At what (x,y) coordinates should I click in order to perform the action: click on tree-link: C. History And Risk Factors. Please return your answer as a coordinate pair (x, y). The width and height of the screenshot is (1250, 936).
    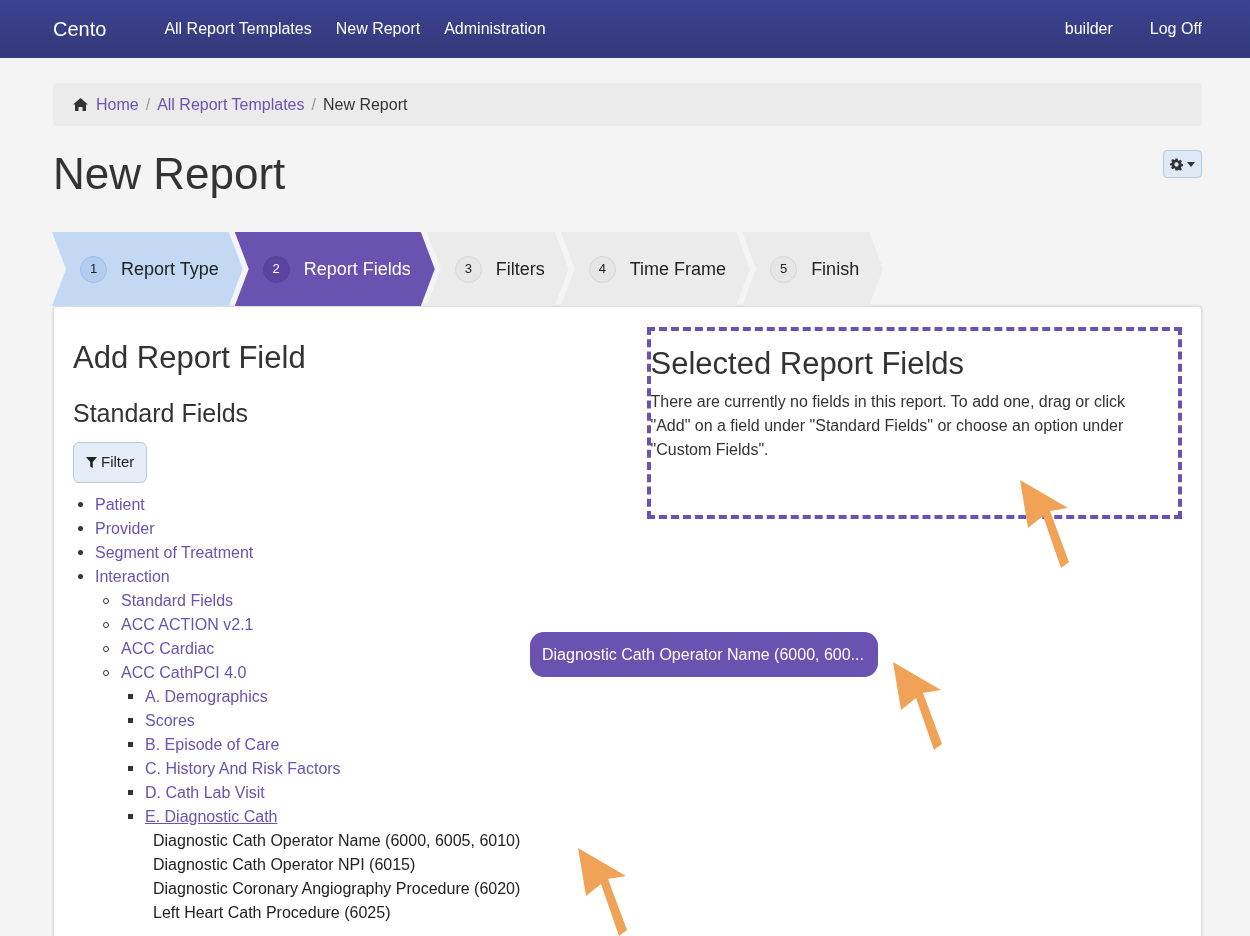
    Looking at the image, I should click on (243, 768).